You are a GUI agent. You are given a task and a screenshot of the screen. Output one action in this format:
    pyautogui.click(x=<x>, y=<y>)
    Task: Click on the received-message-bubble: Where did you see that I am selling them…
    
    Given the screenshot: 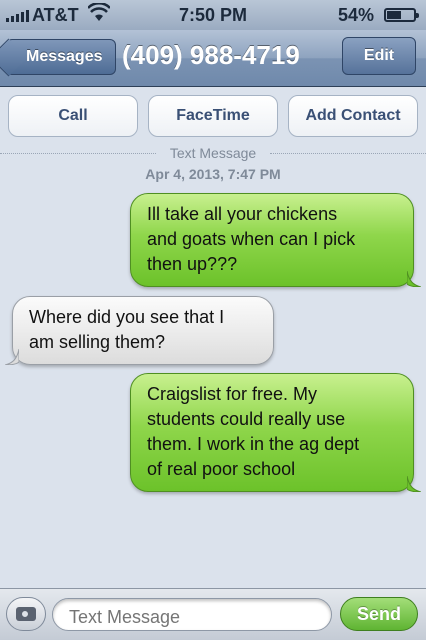 What is the action you would take?
    pyautogui.click(x=139, y=330)
    